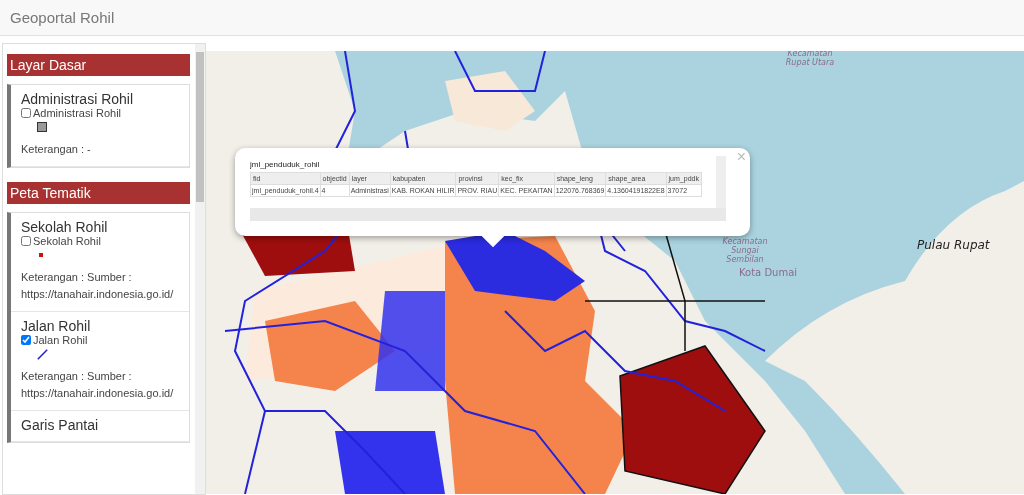  I want to click on checkbox-label: Administrasi Rohil, so click(77, 113).